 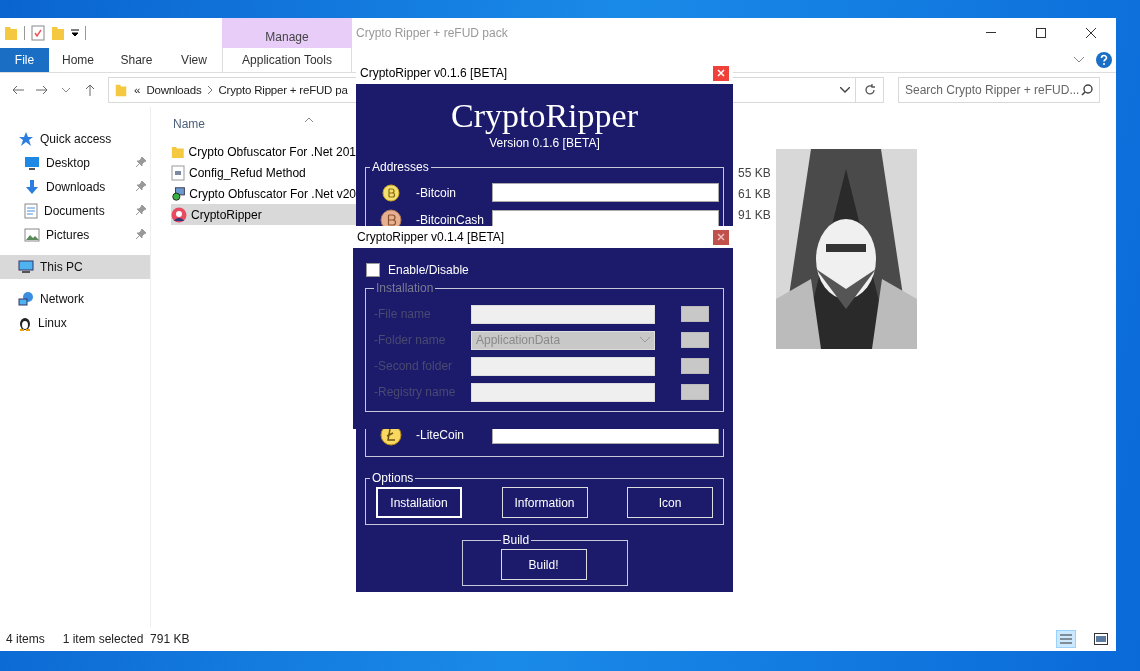 What do you see at coordinates (247, 172) in the screenshot?
I see `file-name: Config_Refud Method` at bounding box center [247, 172].